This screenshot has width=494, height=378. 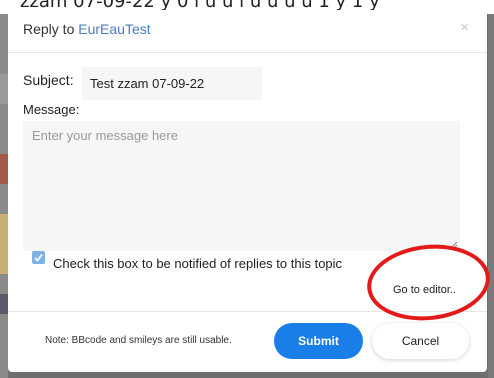 What do you see at coordinates (247, 31) in the screenshot?
I see `modal-header: Reply to EurEauTest ×` at bounding box center [247, 31].